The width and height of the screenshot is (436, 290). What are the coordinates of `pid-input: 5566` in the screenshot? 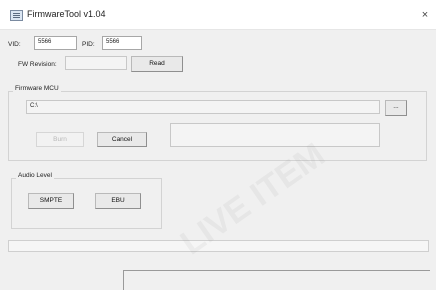 It's located at (122, 43).